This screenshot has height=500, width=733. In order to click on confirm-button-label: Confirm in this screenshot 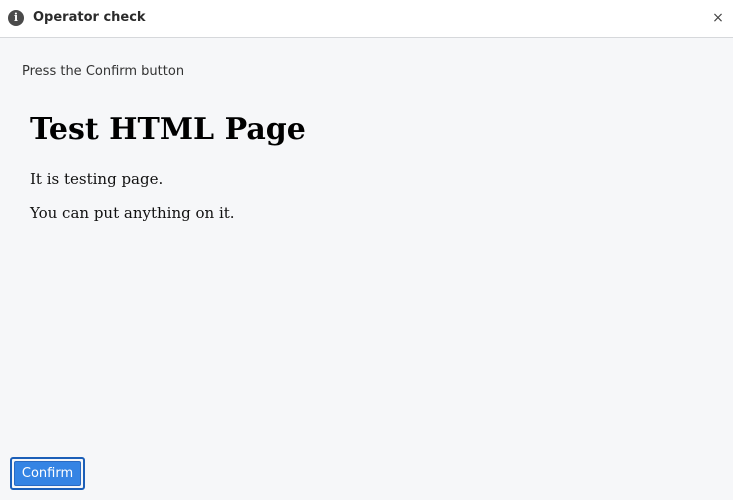, I will do `click(47, 473)`.